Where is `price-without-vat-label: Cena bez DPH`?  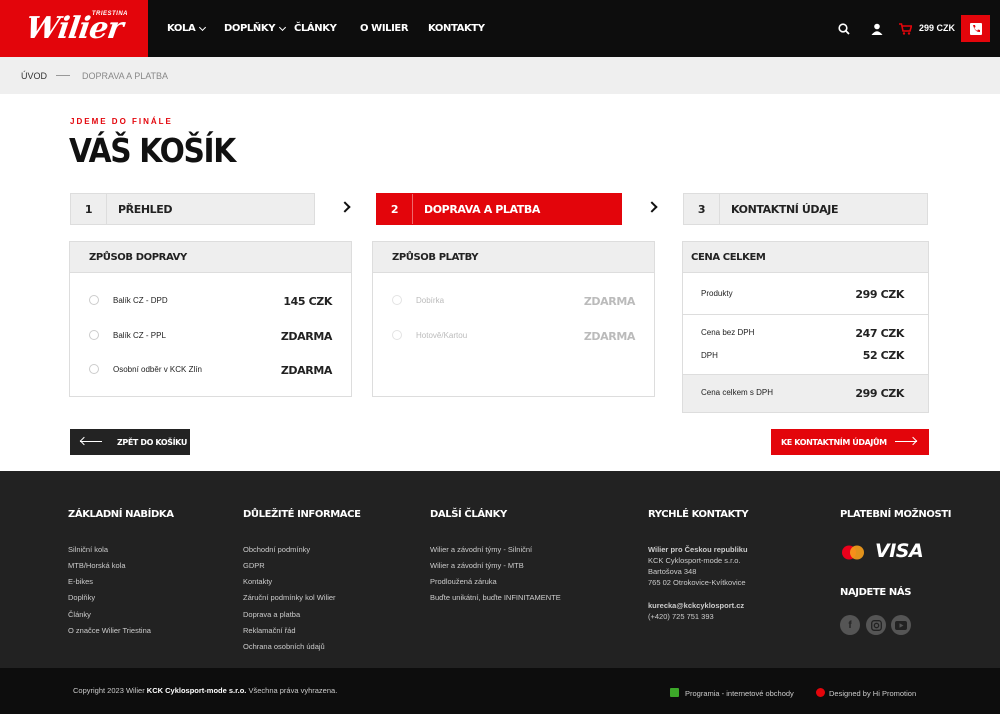 price-without-vat-label: Cena bez DPH is located at coordinates (728, 332).